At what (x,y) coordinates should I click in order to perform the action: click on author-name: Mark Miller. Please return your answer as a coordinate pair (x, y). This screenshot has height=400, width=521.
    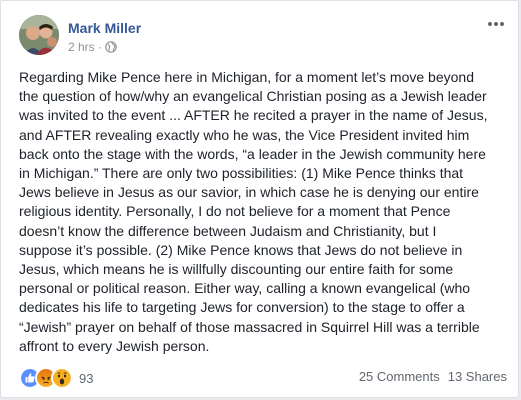
    Looking at the image, I should click on (104, 28).